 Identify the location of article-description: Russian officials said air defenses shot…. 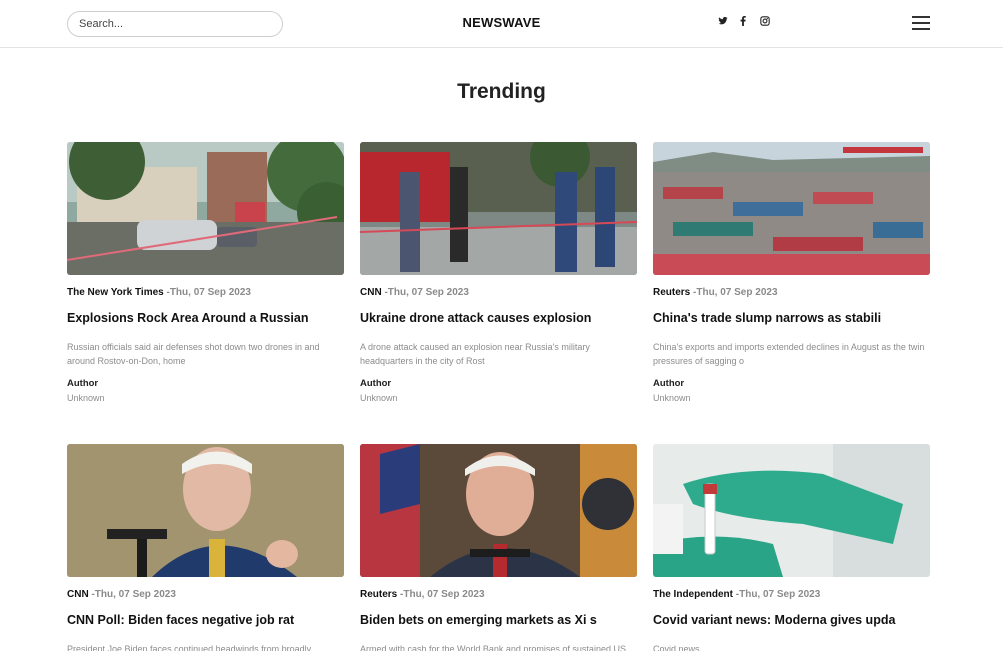
(193, 354).